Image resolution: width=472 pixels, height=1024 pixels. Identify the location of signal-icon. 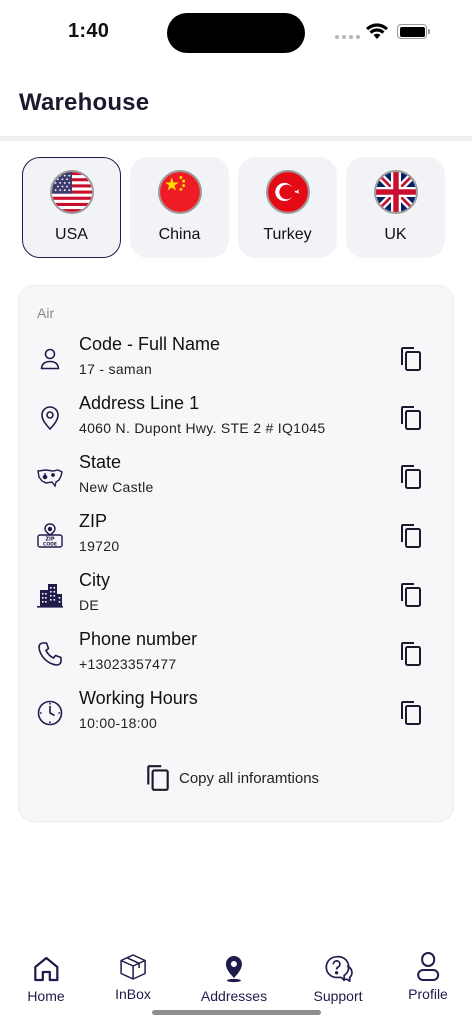
(347, 37).